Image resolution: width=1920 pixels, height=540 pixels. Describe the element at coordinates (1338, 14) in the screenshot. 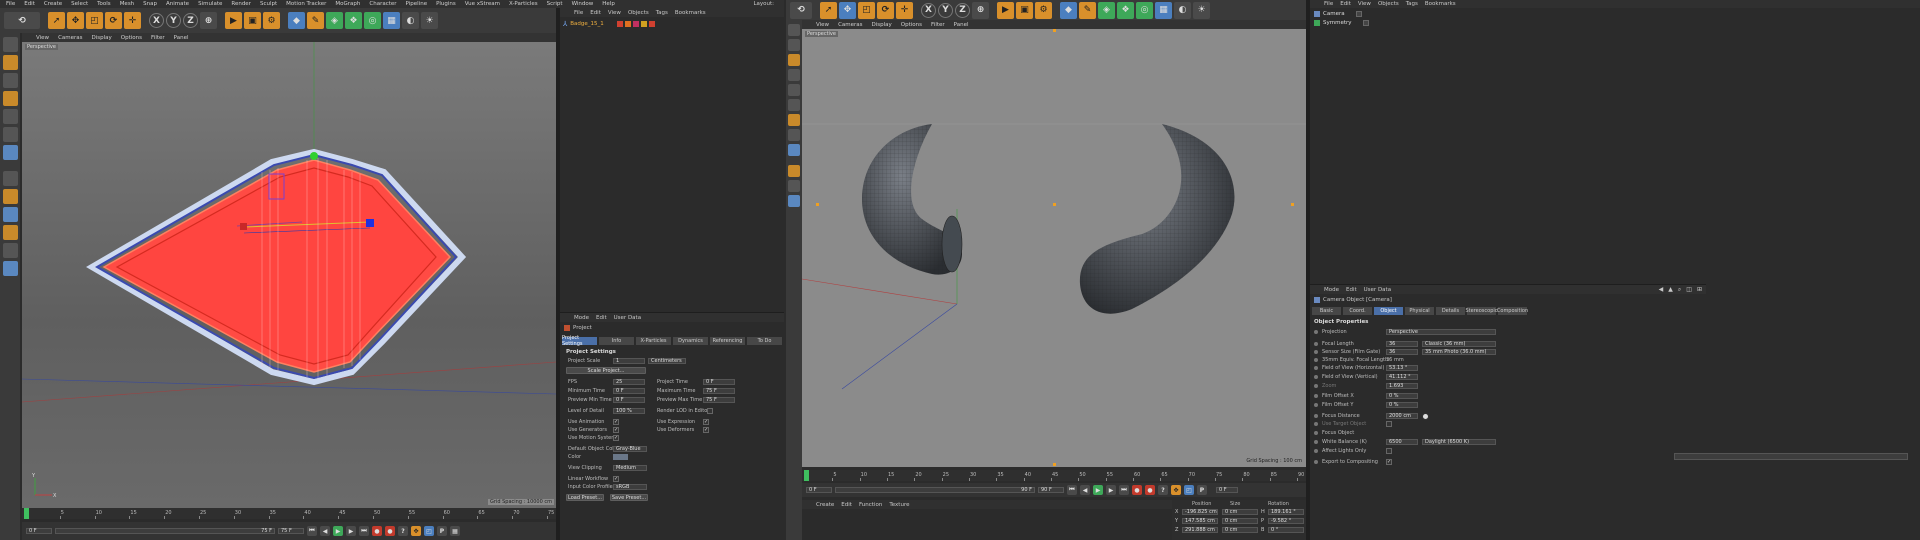

I see `object-row: Camera` at that location.